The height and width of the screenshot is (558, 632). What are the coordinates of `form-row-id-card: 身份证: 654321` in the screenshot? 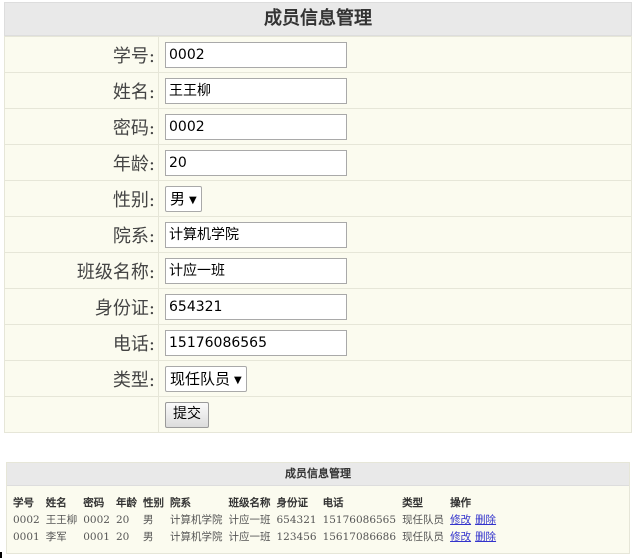 It's located at (318, 306).